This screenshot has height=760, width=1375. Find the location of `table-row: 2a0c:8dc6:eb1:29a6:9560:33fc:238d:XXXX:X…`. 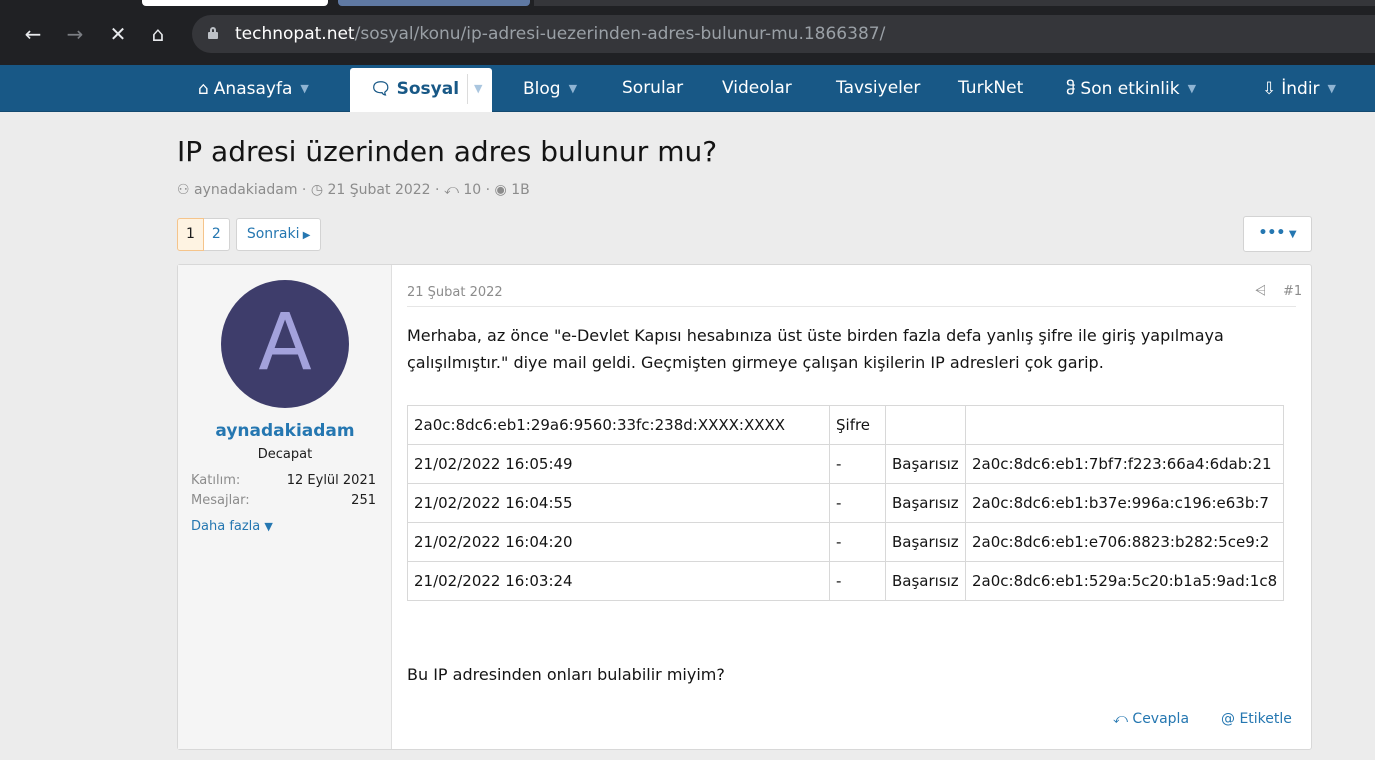

table-row: 2a0c:8dc6:eb1:29a6:9560:33fc:238d:XXXX:X… is located at coordinates (846, 425).